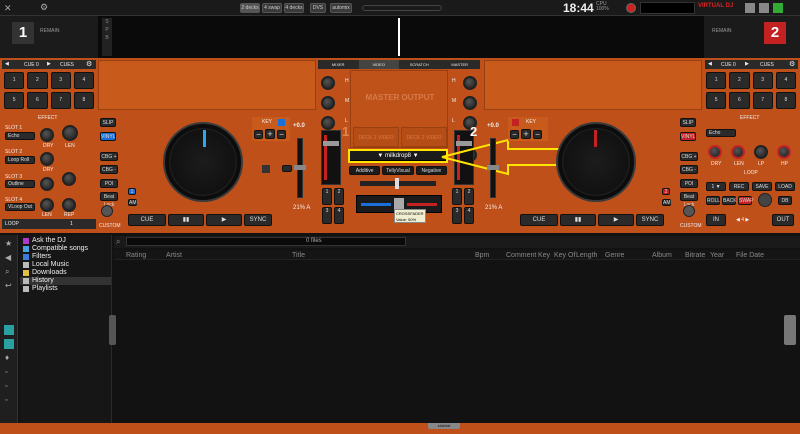  What do you see at coordinates (457, 215) in the screenshot?
I see `fader2-btn-3: 3` at bounding box center [457, 215].